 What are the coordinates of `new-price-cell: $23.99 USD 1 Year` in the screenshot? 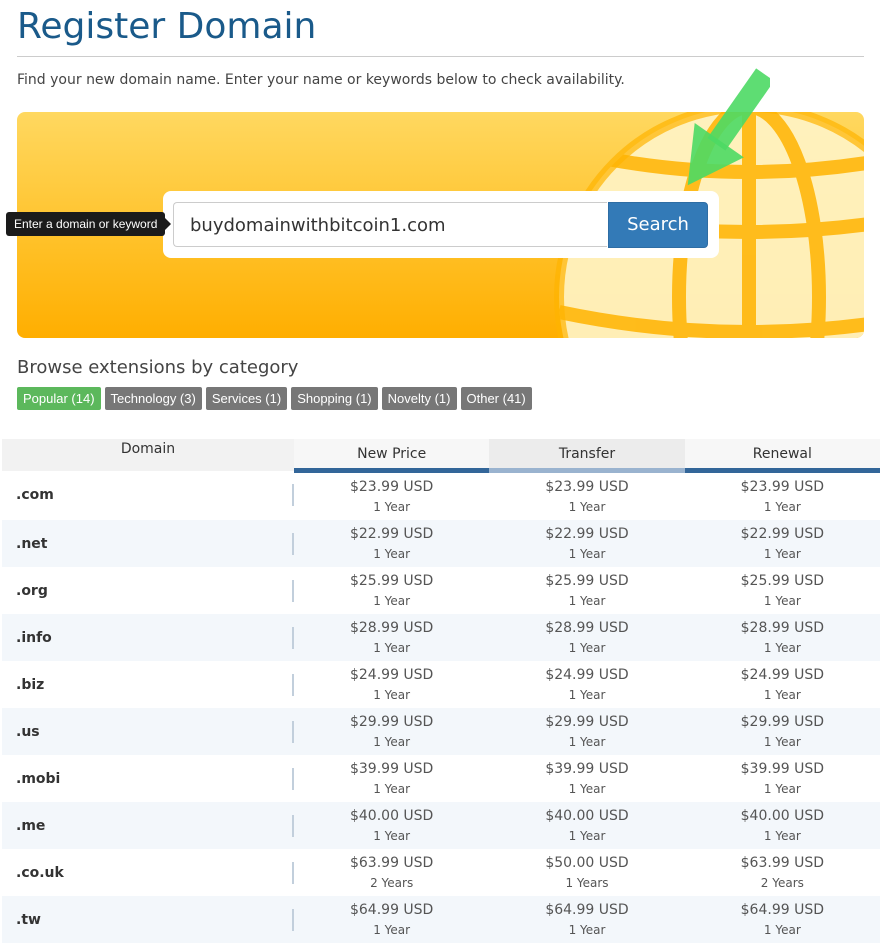 It's located at (392, 495).